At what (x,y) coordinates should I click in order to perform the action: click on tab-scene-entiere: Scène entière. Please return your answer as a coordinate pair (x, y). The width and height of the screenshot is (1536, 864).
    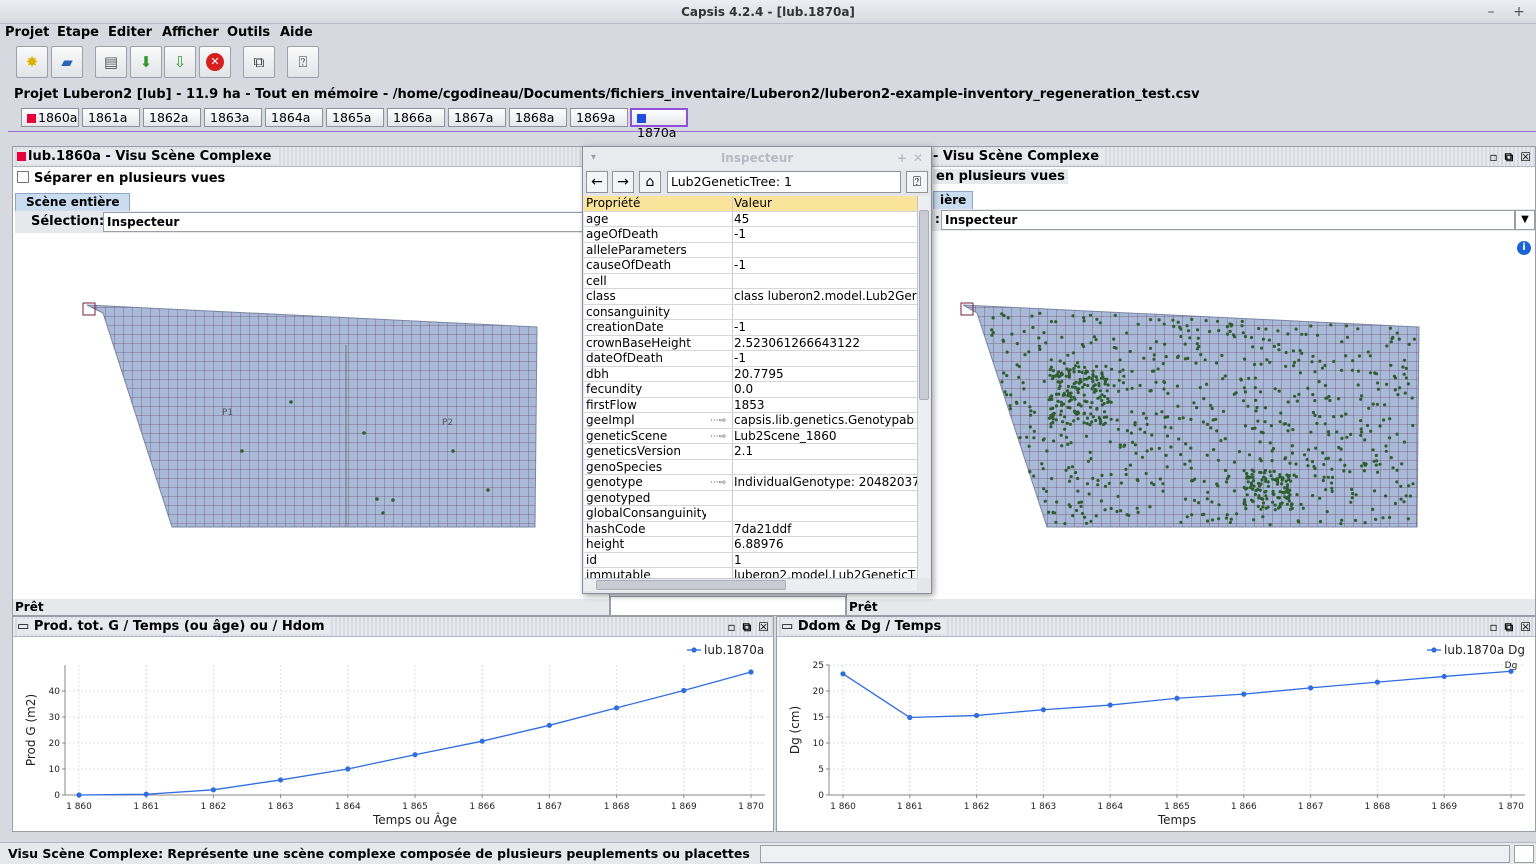
    Looking at the image, I should click on (73, 202).